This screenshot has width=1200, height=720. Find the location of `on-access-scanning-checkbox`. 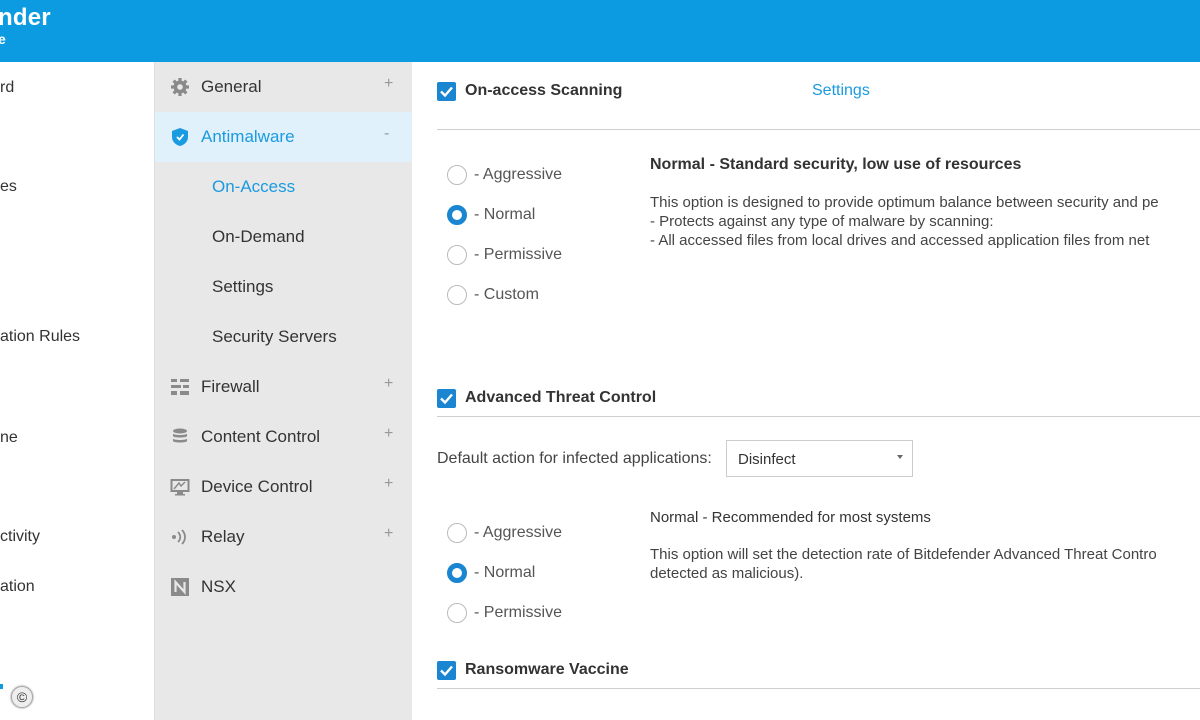

on-access-scanning-checkbox is located at coordinates (446, 91).